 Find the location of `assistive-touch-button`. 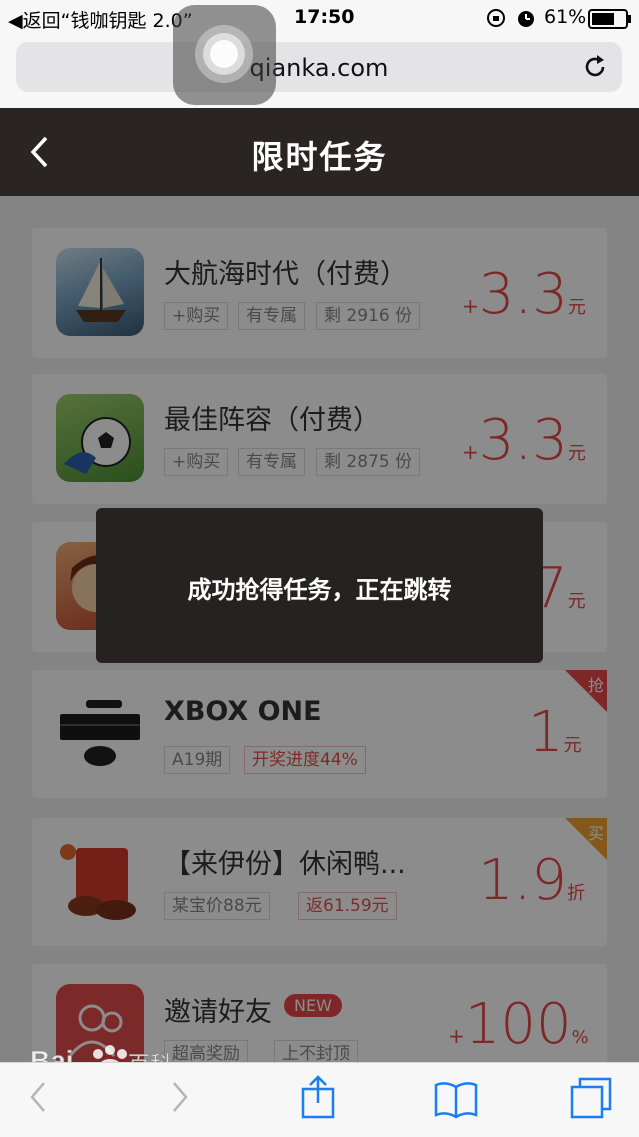

assistive-touch-button is located at coordinates (224, 55).